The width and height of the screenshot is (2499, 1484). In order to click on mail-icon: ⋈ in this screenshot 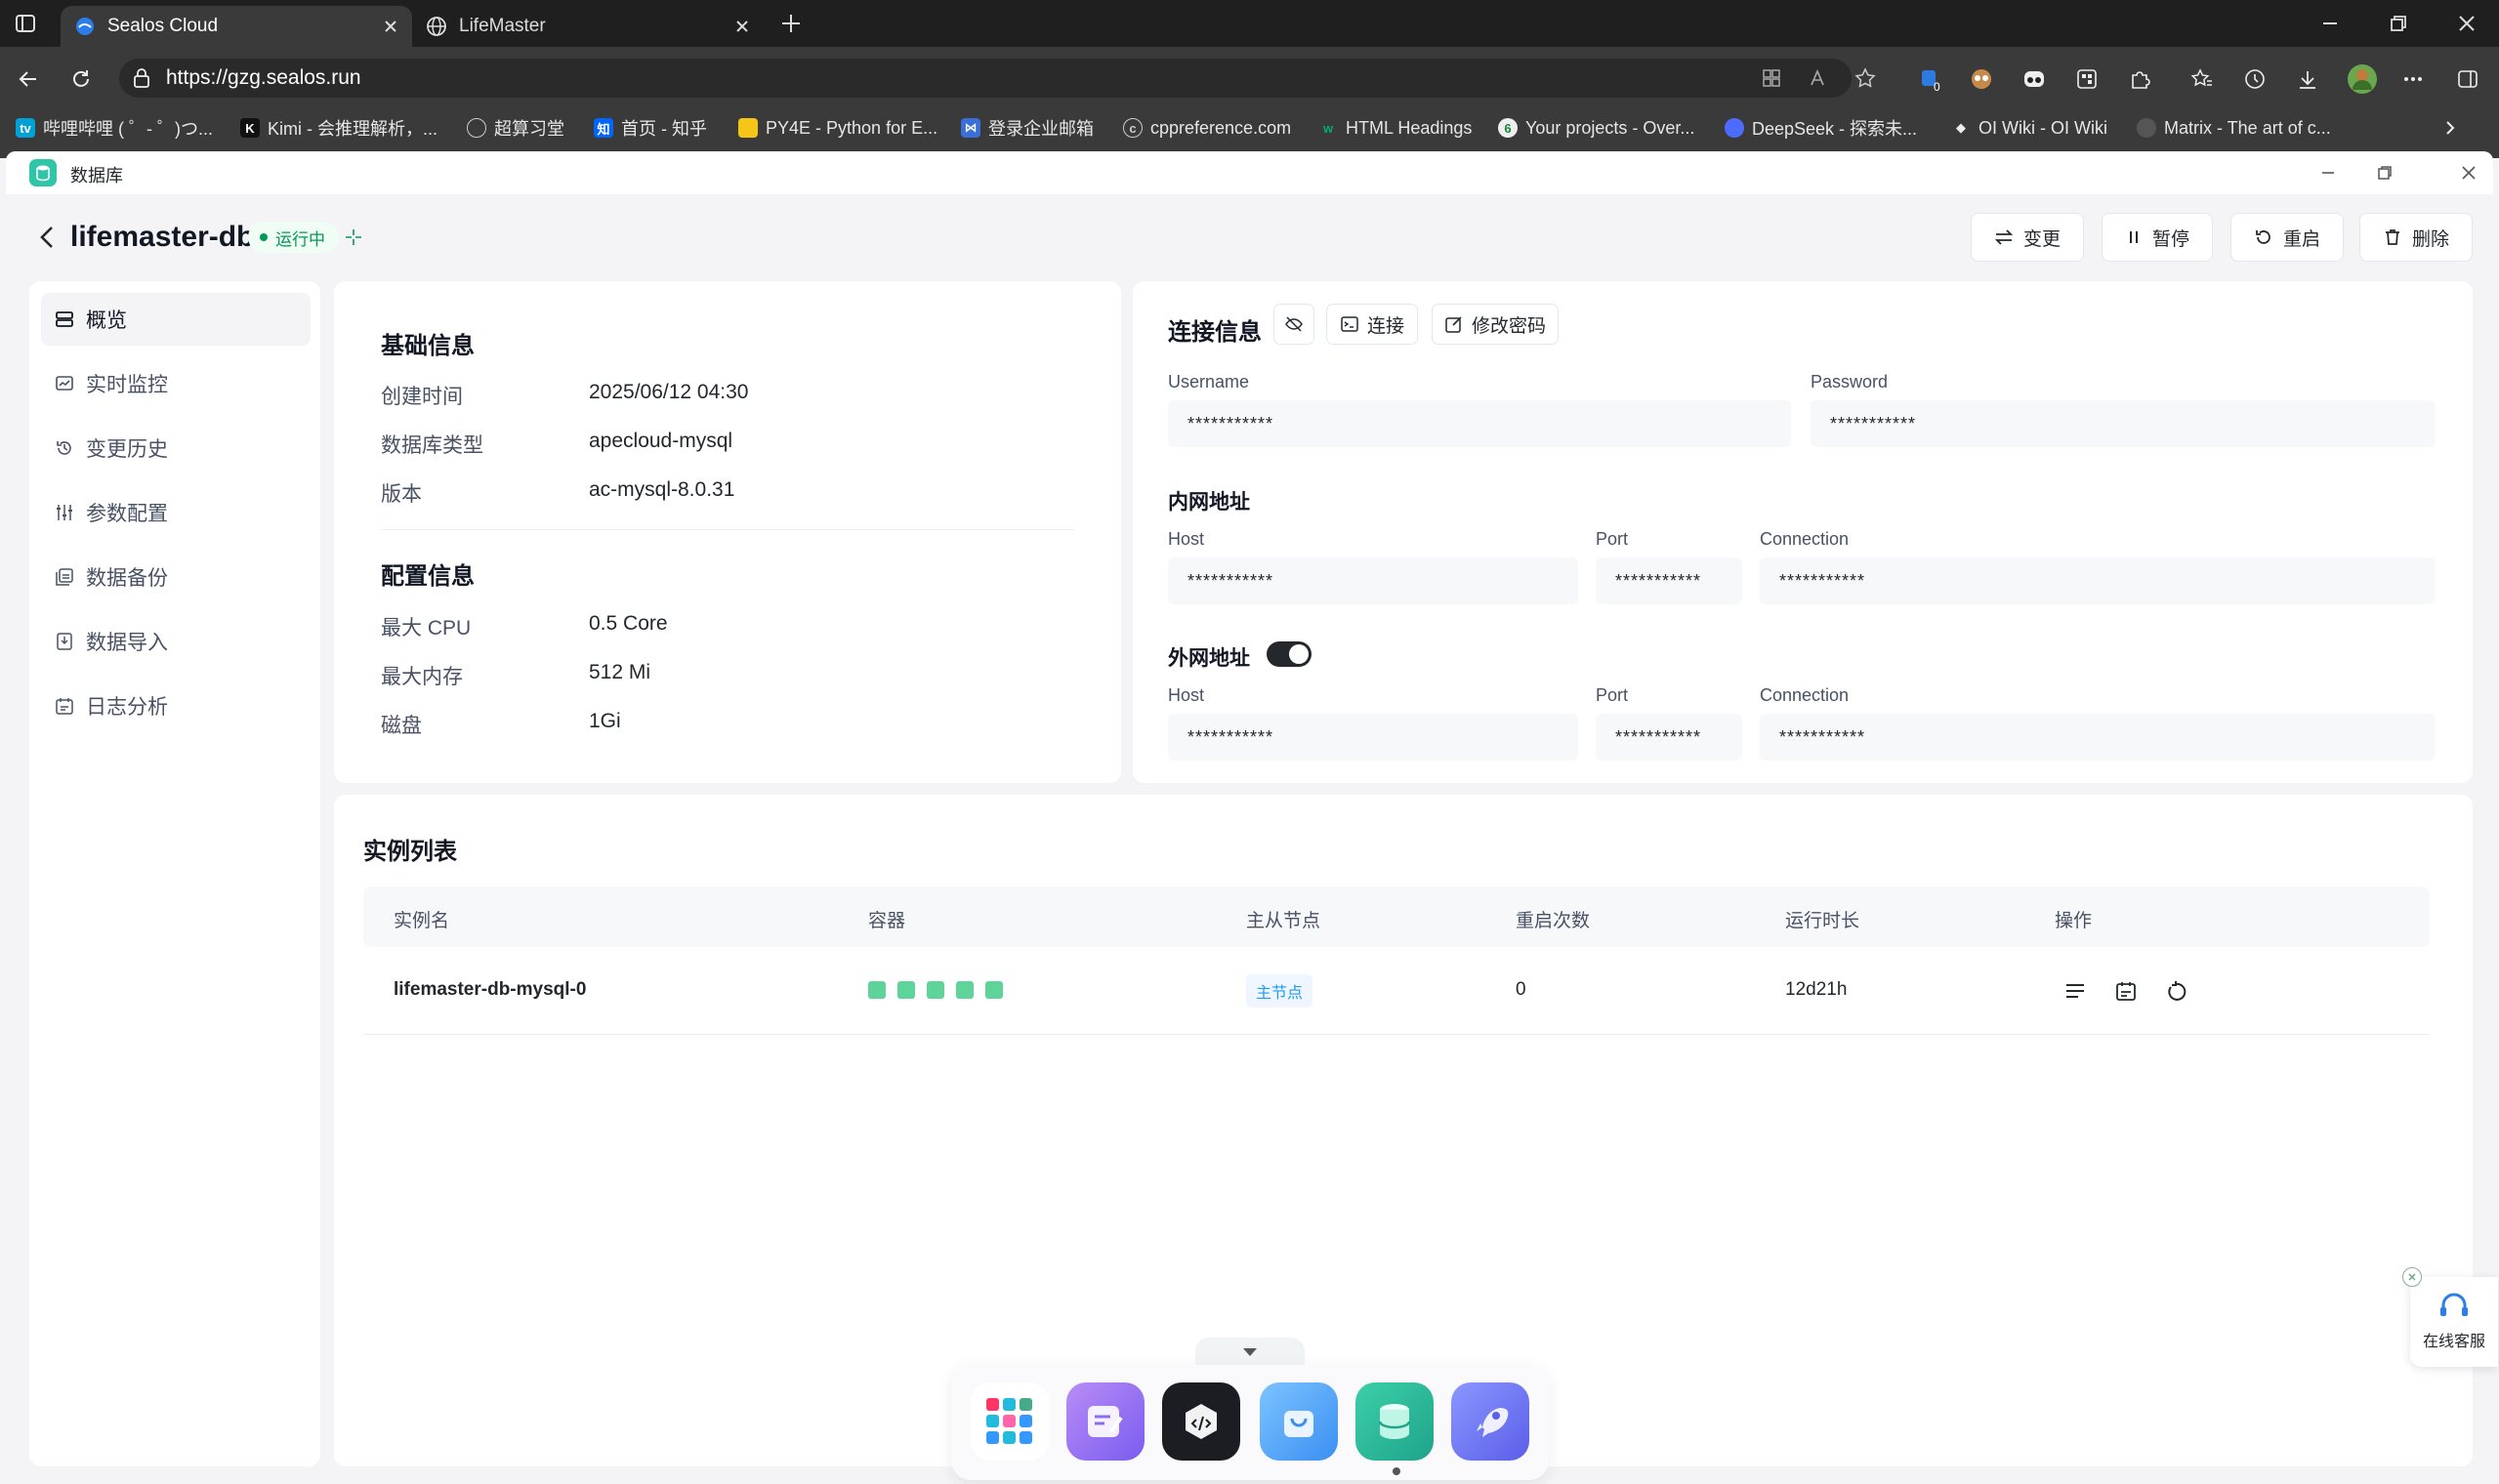, I will do `click(970, 128)`.